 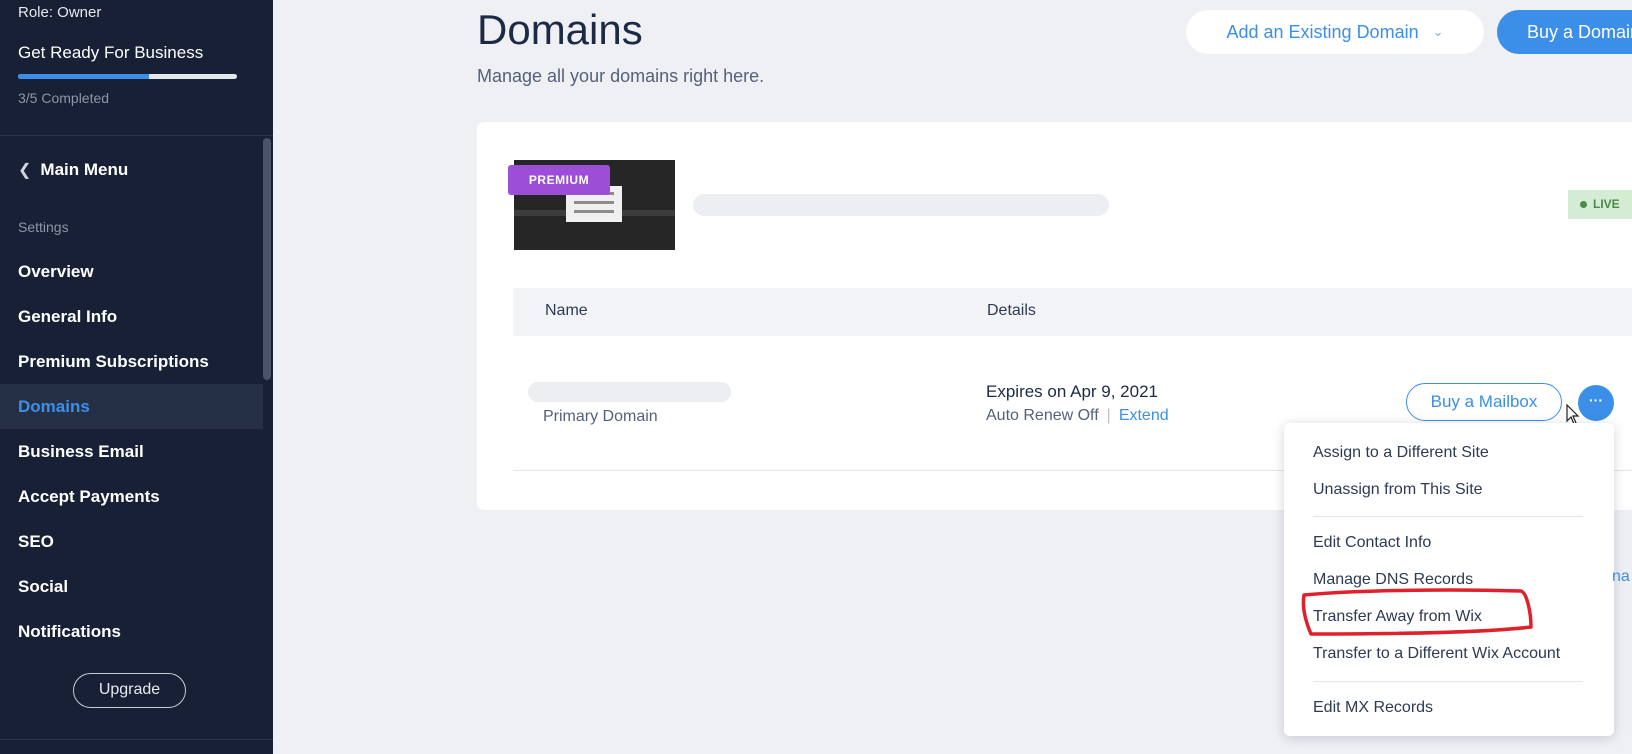 I want to click on status-dot-icon, so click(x=1583, y=205).